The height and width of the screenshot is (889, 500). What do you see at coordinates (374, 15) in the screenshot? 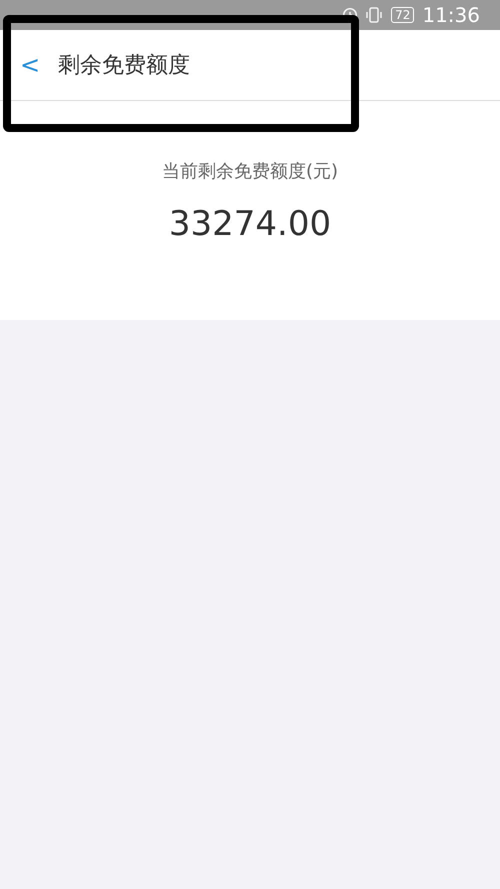
I see `vibrate-icon` at bounding box center [374, 15].